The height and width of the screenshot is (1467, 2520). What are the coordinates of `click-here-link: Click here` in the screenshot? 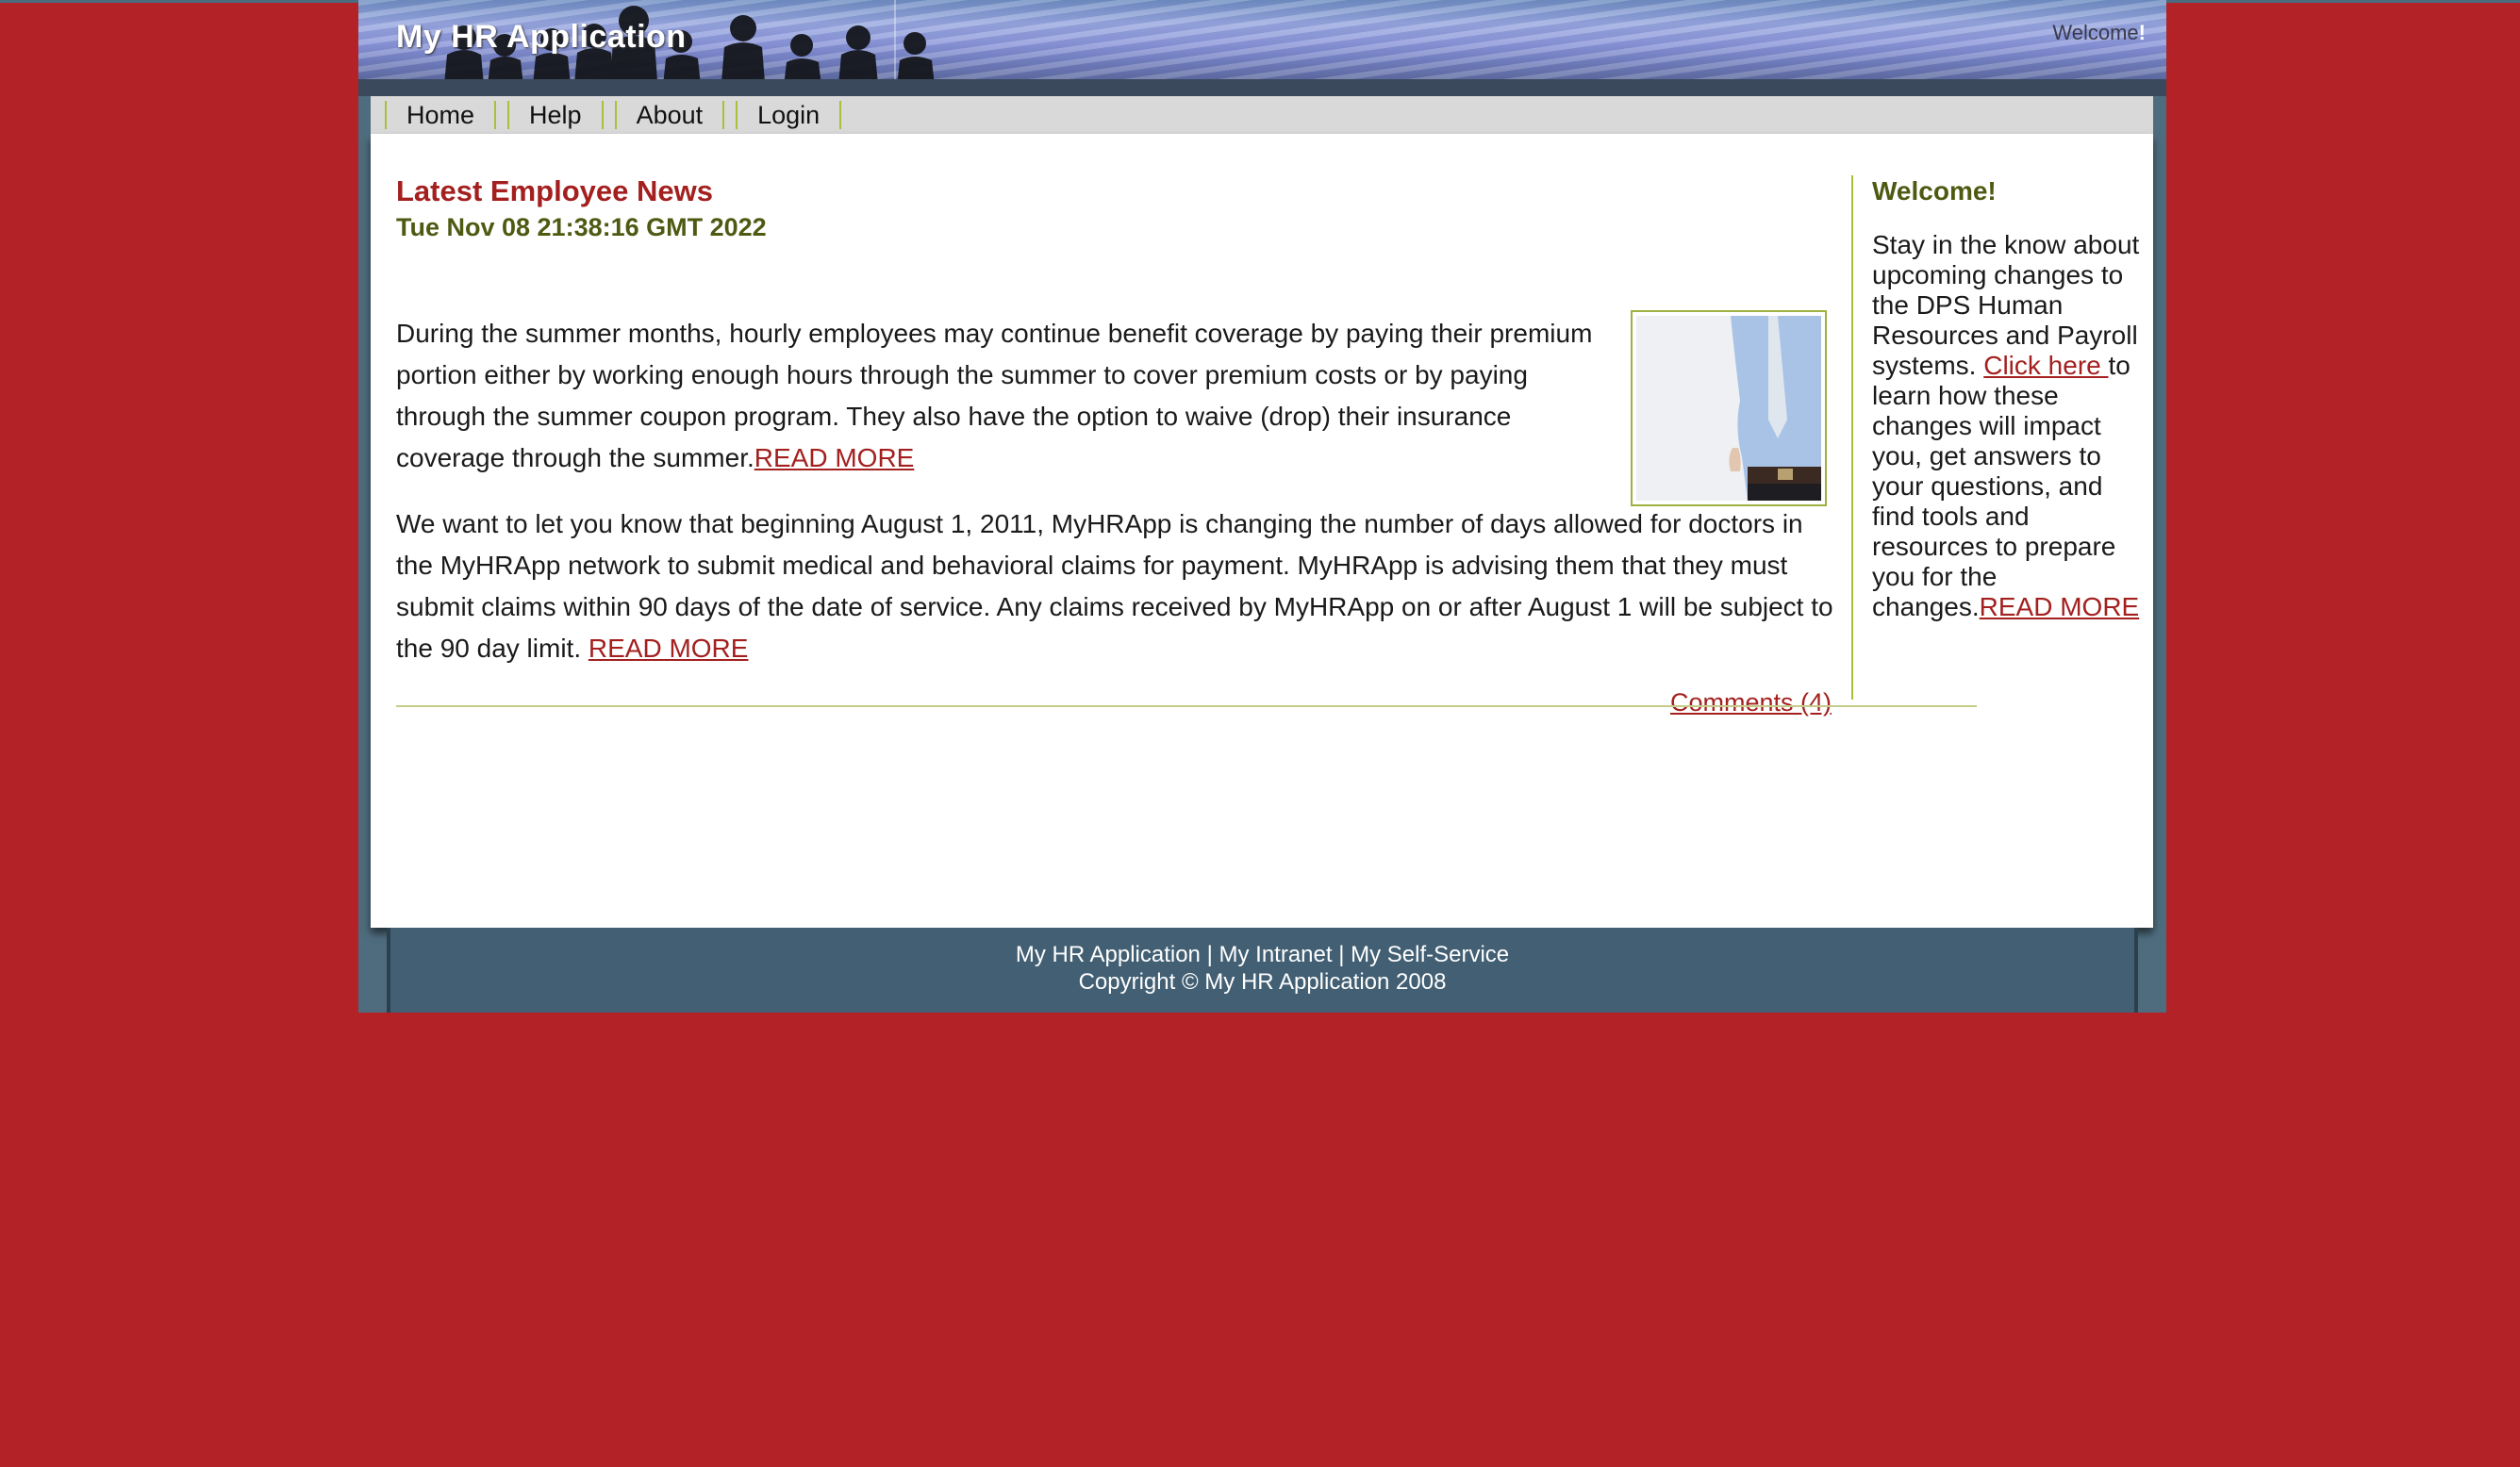 It's located at (2045, 365).